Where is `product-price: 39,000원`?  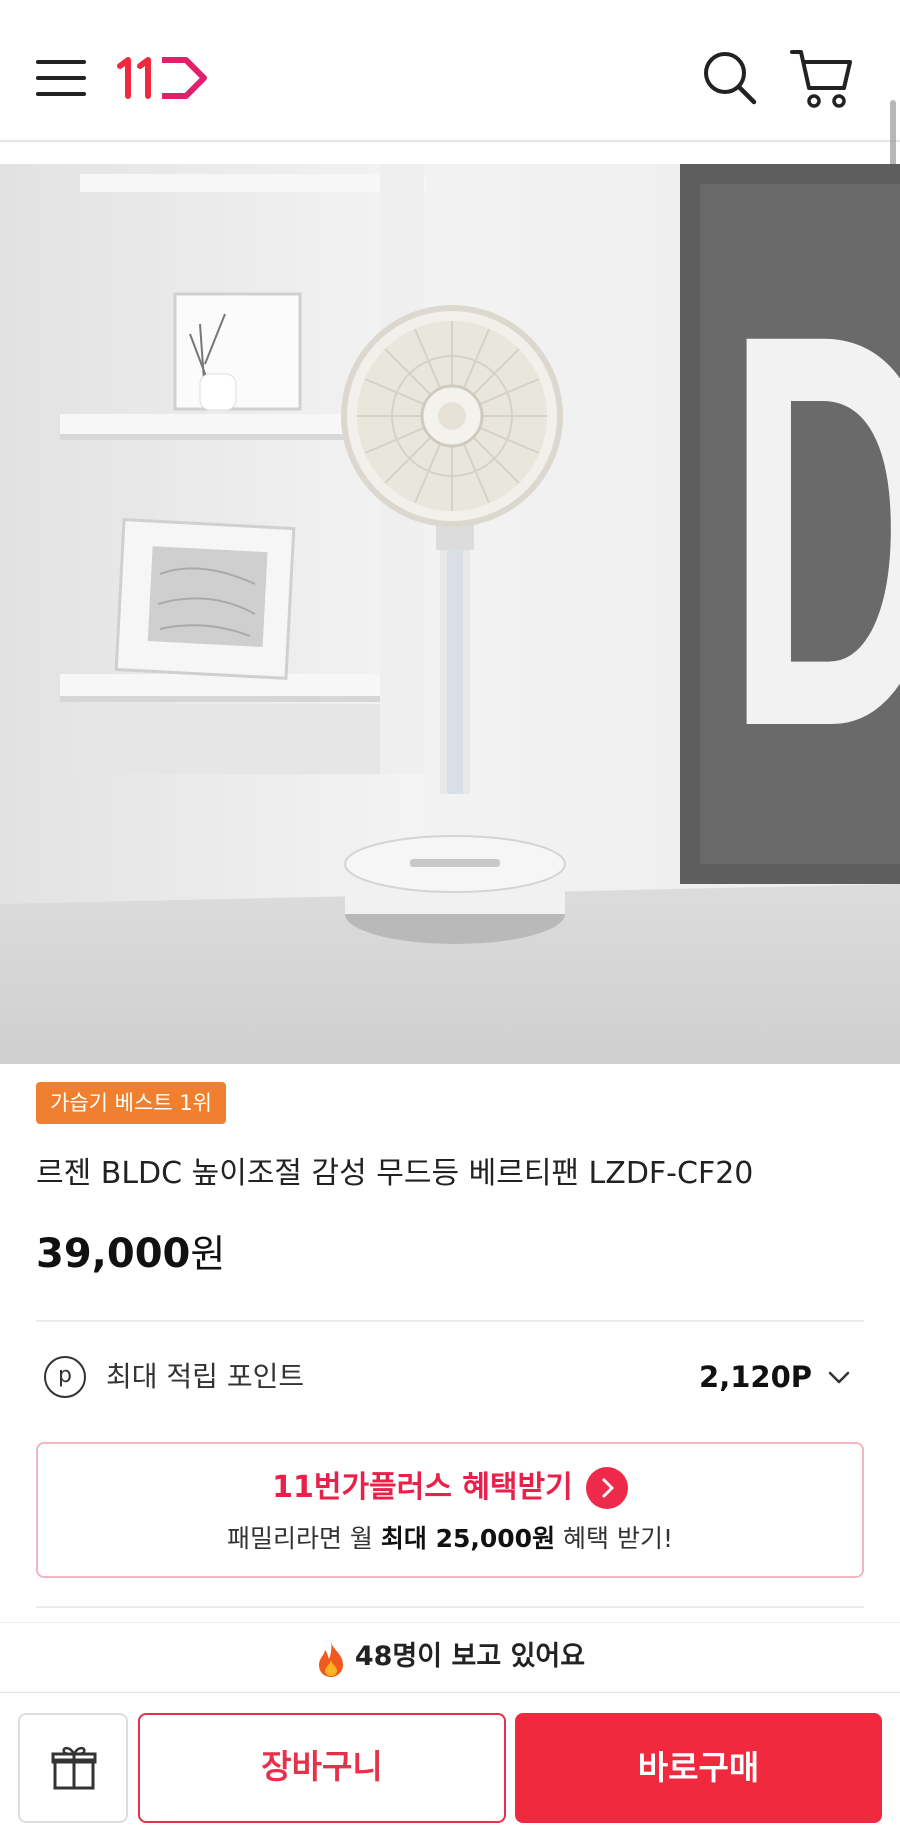 product-price: 39,000원 is located at coordinates (130, 1254).